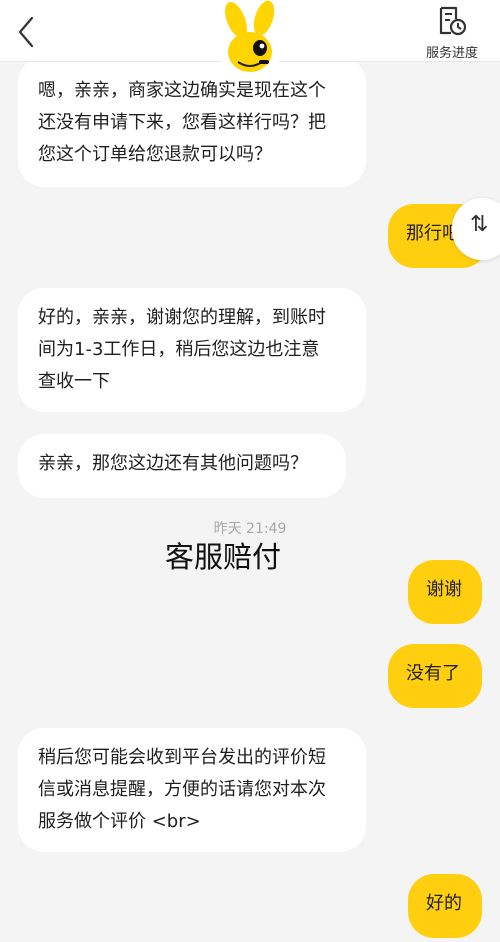  I want to click on message-line: 服务做个评价 <br>, so click(119, 821).